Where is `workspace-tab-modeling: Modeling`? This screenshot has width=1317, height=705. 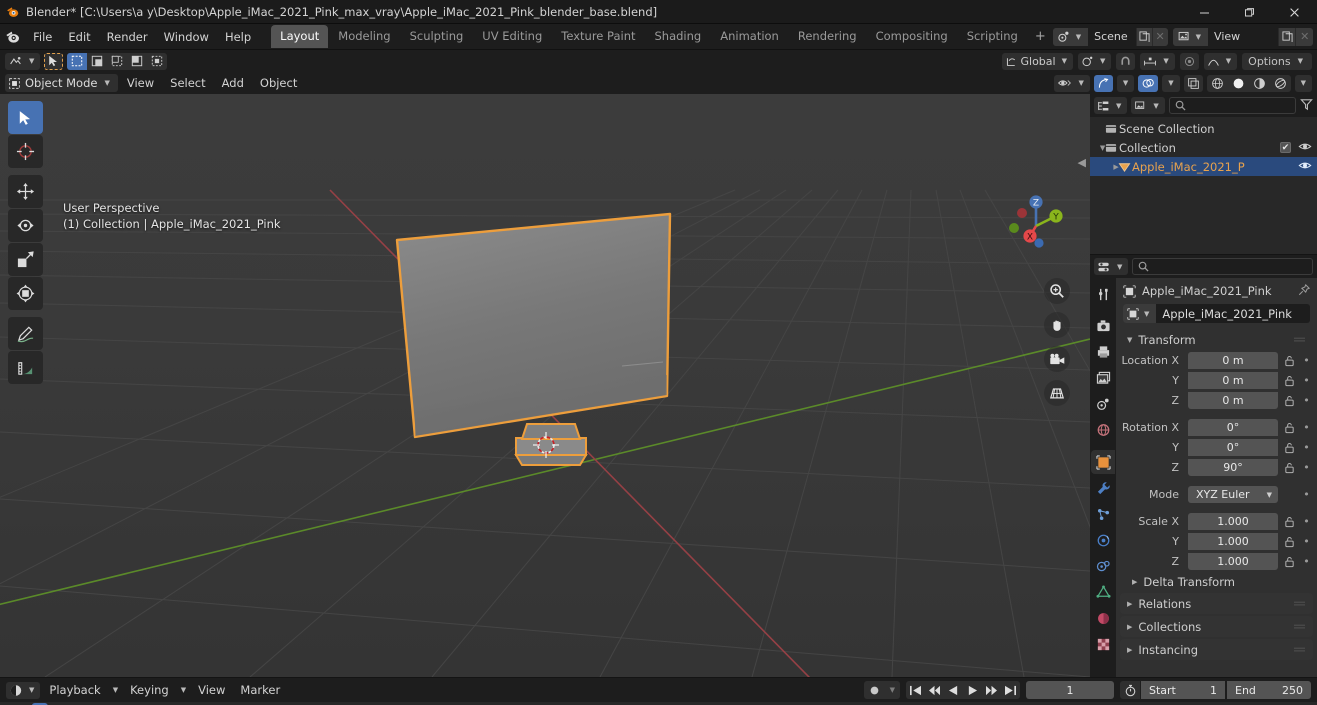
workspace-tab-modeling: Modeling is located at coordinates (364, 36).